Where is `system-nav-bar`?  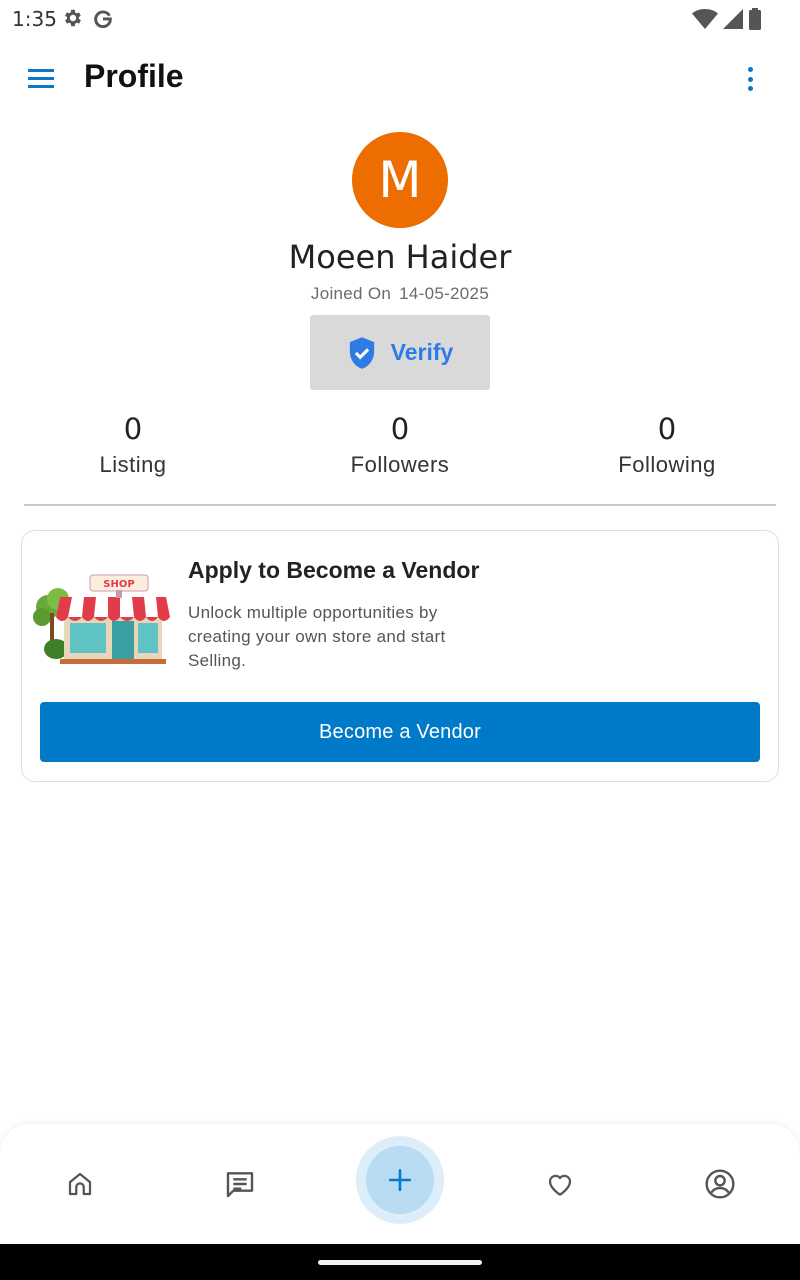 system-nav-bar is located at coordinates (400, 1262).